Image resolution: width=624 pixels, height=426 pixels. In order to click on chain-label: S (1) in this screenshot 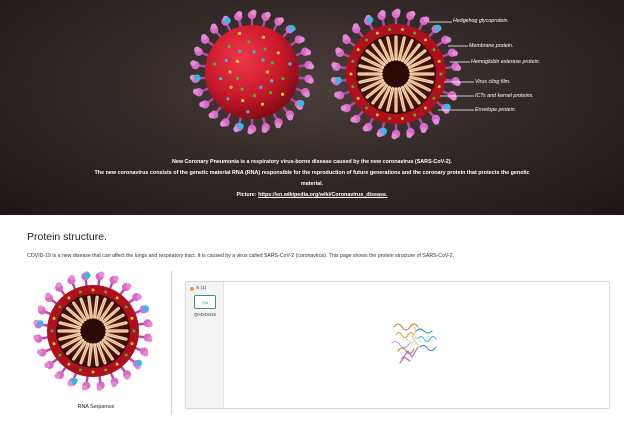, I will do `click(201, 288)`.